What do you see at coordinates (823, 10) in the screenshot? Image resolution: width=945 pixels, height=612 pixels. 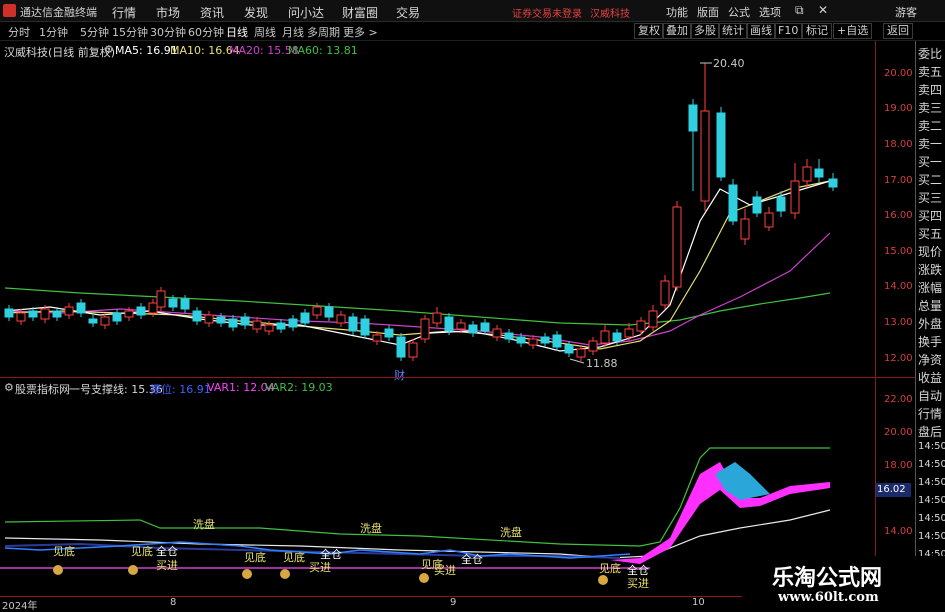 I see `close-icon: ✕` at bounding box center [823, 10].